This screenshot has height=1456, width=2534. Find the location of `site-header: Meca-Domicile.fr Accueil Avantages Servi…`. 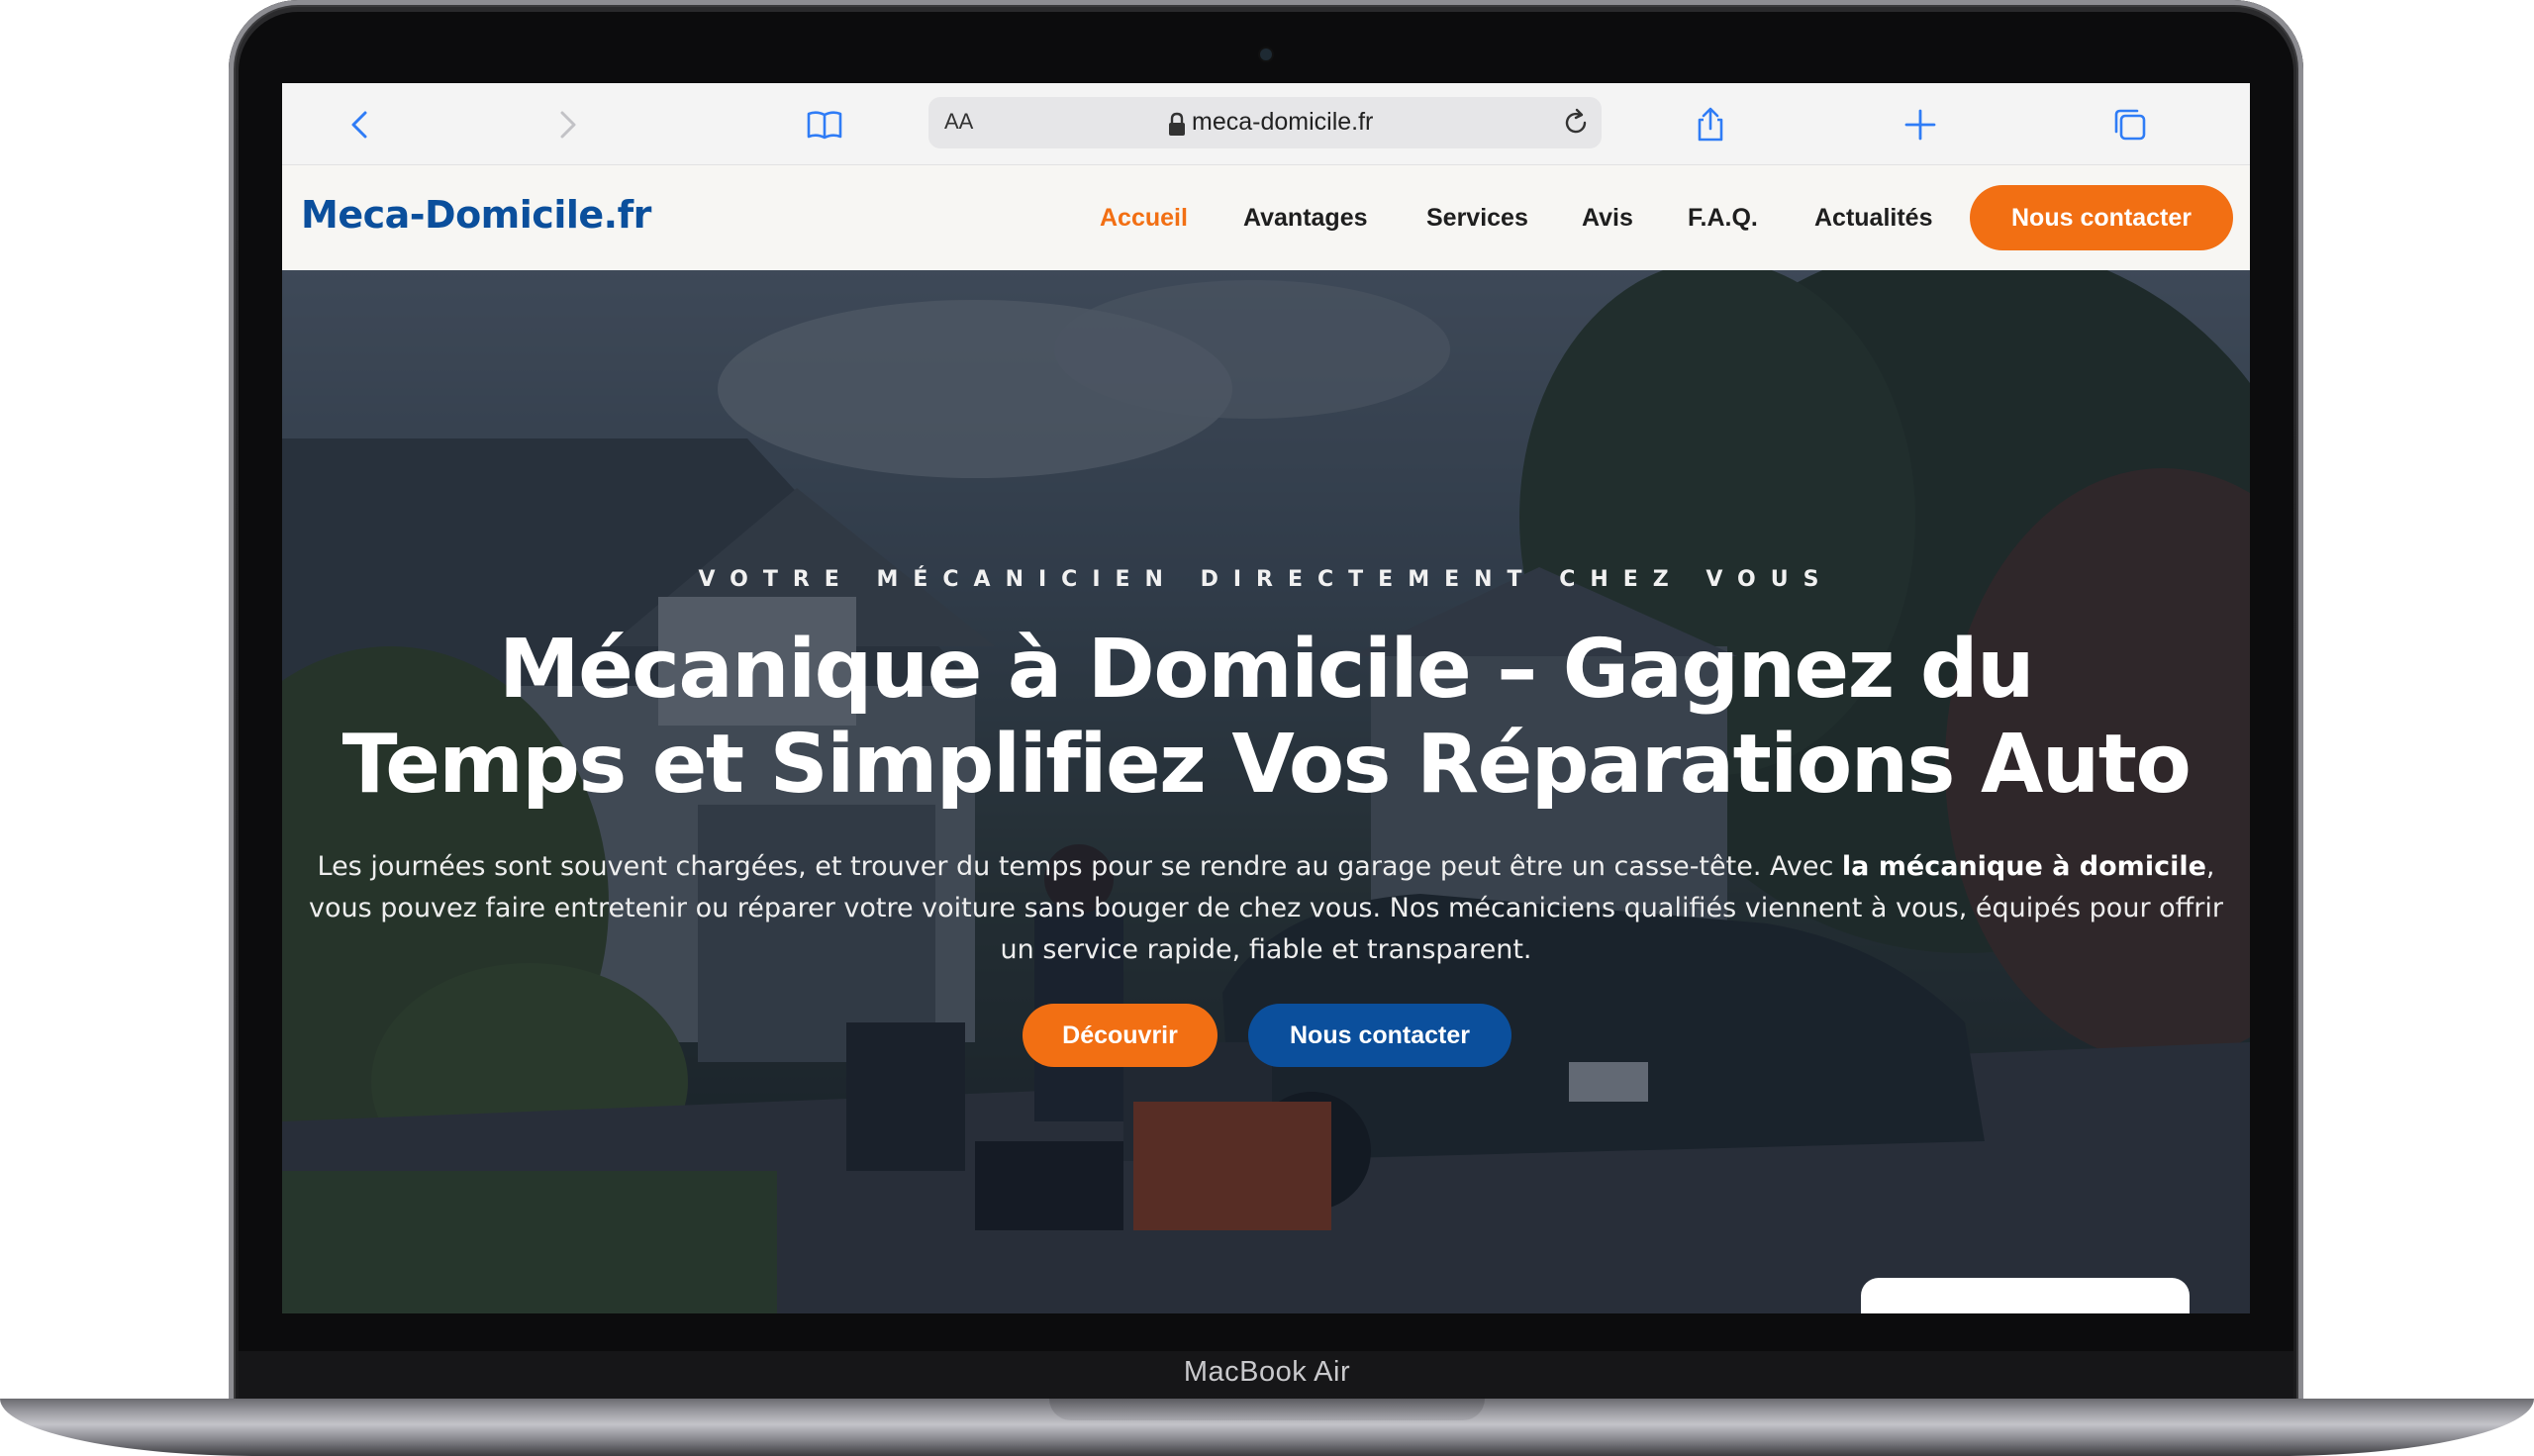

site-header: Meca-Domicile.fr Accueil Avantages Servi… is located at coordinates (1266, 217).